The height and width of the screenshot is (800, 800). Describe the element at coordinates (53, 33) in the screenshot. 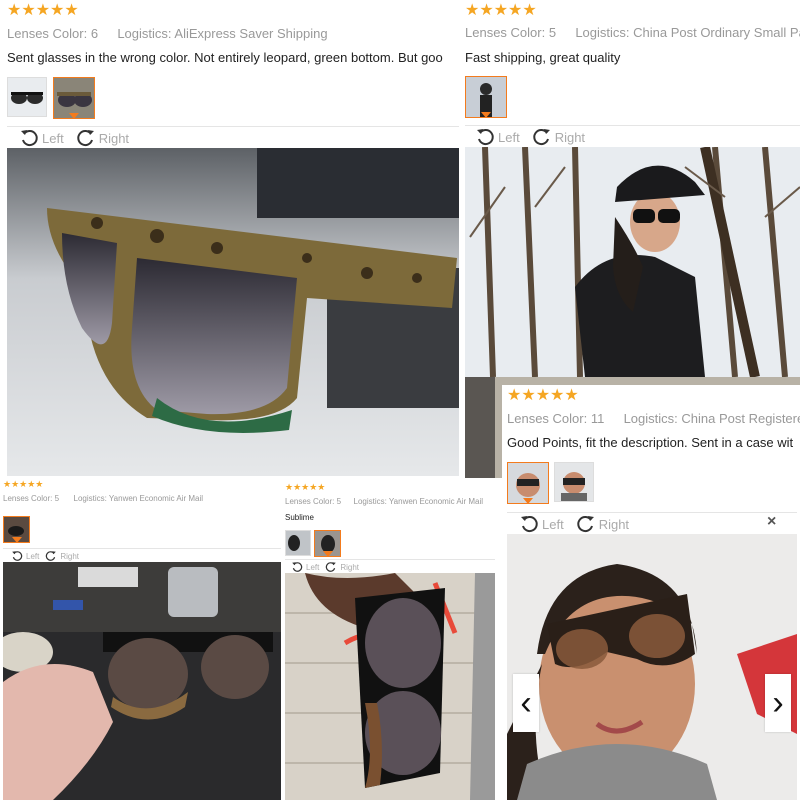

I see `lenses-color: Lenses Color: 6` at that location.